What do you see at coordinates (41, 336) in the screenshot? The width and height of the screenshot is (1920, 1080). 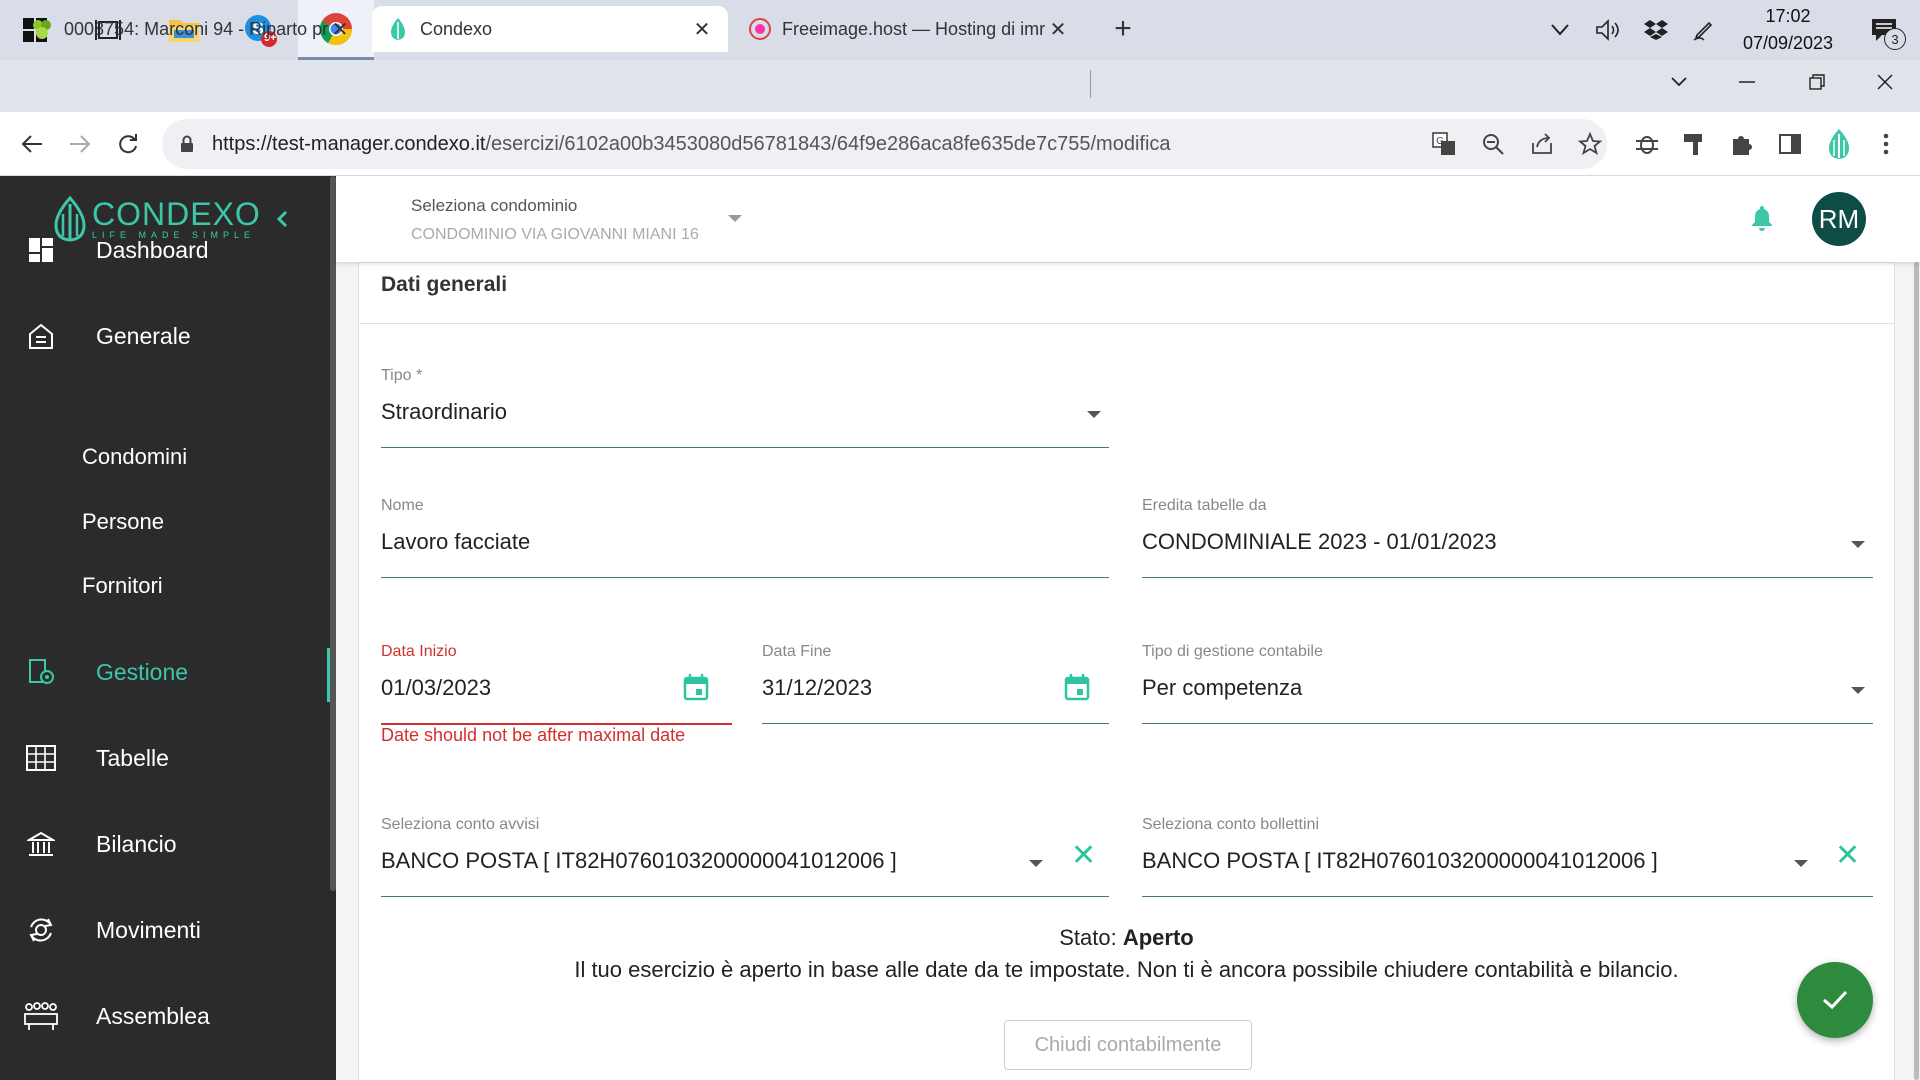 I see `building-icon` at bounding box center [41, 336].